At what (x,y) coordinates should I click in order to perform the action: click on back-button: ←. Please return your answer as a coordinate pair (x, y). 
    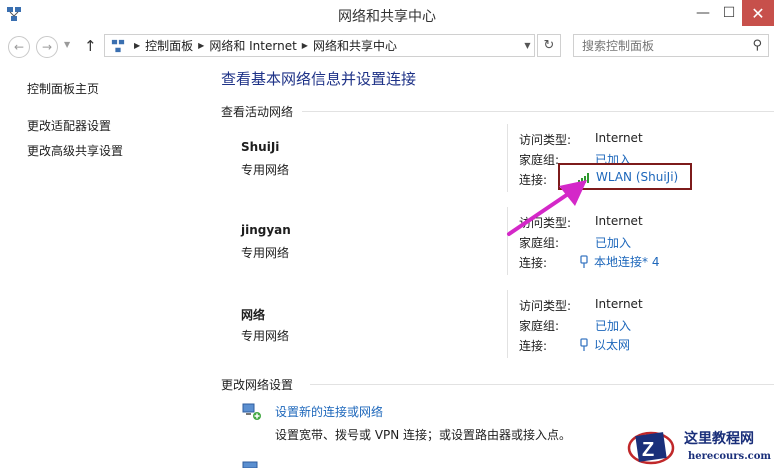
    Looking at the image, I should click on (19, 47).